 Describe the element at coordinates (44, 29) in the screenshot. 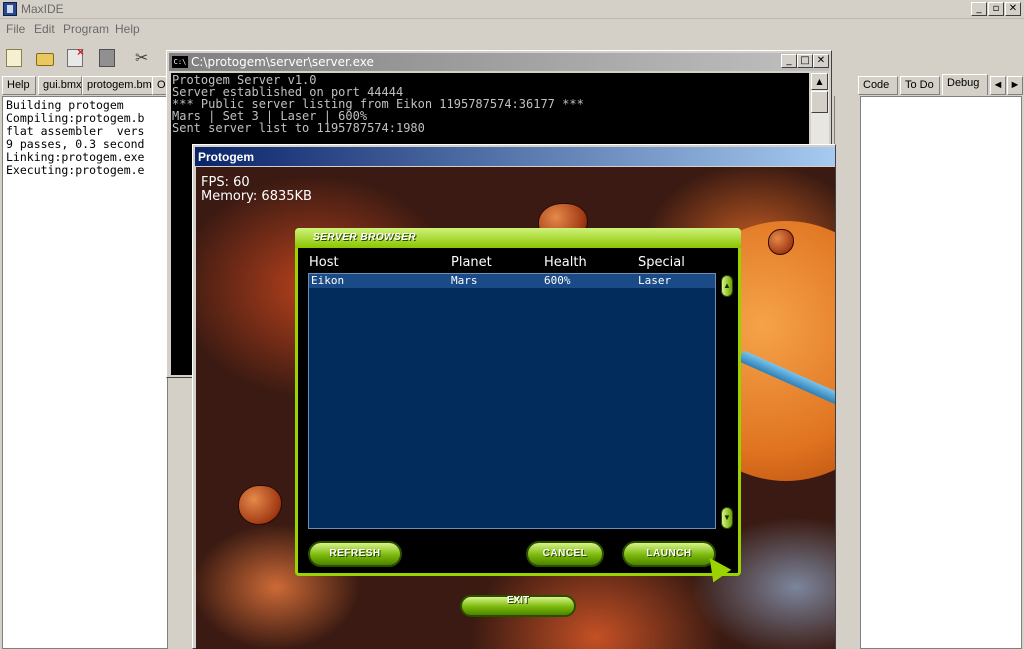

I see `menu-edit: Edit` at that location.